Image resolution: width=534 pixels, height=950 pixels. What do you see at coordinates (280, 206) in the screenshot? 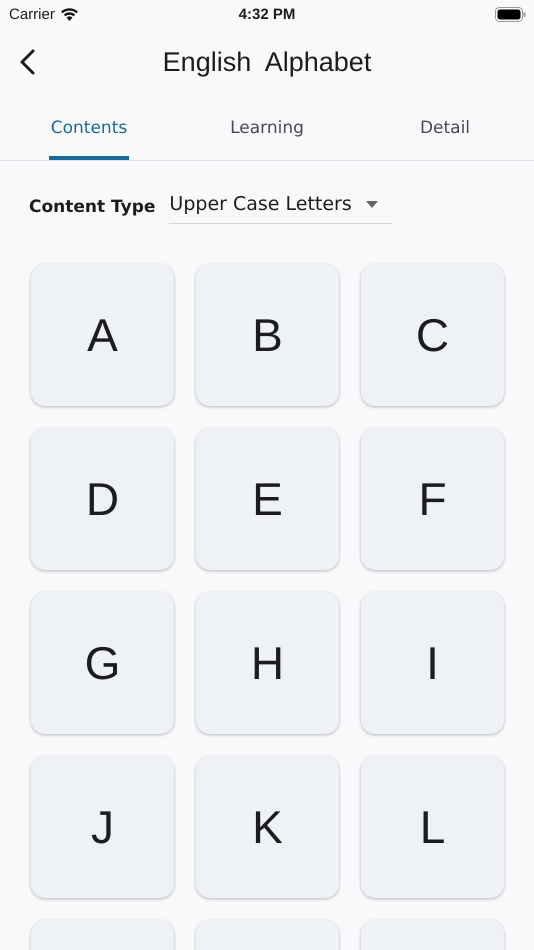
I see `content-type-dropdown: Upper Case Letters` at bounding box center [280, 206].